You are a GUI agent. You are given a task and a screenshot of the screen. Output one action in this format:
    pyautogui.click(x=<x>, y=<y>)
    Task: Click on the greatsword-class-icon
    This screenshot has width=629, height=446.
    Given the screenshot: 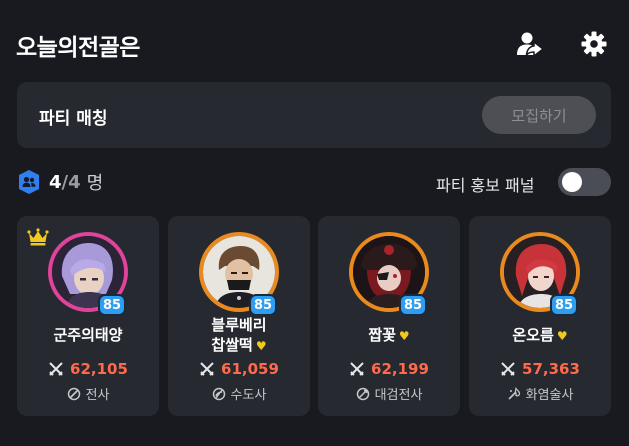 What is the action you would take?
    pyautogui.click(x=362, y=393)
    